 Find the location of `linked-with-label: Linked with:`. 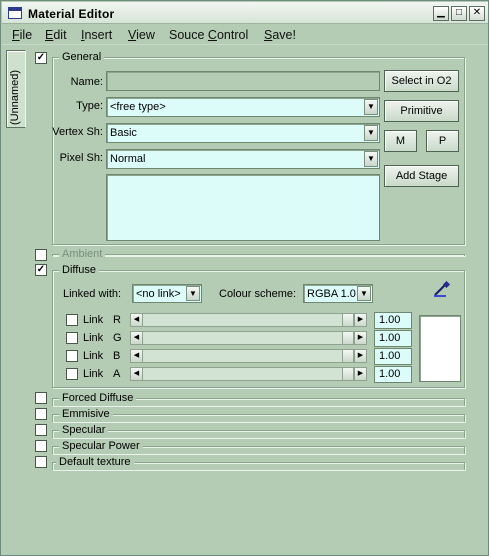

linked-with-label: Linked with: is located at coordinates (92, 294).